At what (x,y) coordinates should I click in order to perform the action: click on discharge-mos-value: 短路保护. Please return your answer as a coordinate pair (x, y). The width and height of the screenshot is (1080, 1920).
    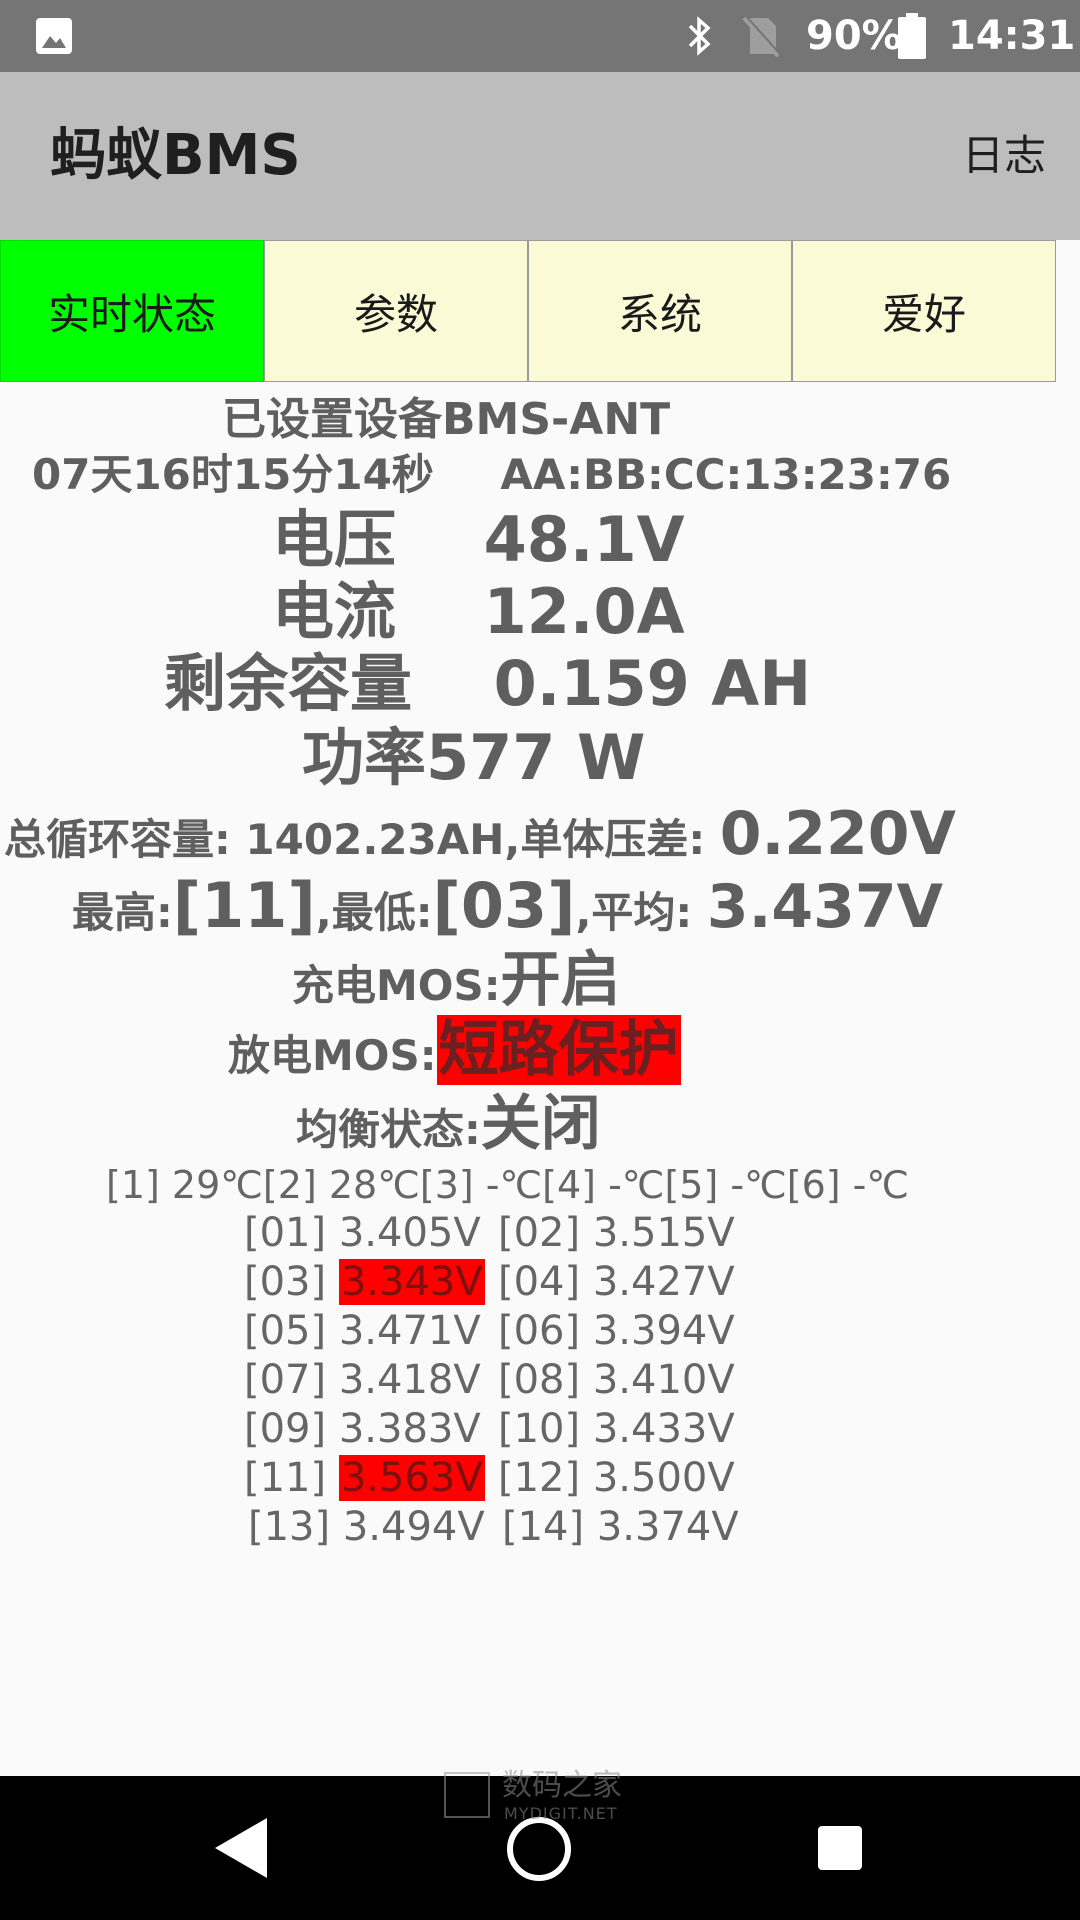
    Looking at the image, I should click on (558, 1050).